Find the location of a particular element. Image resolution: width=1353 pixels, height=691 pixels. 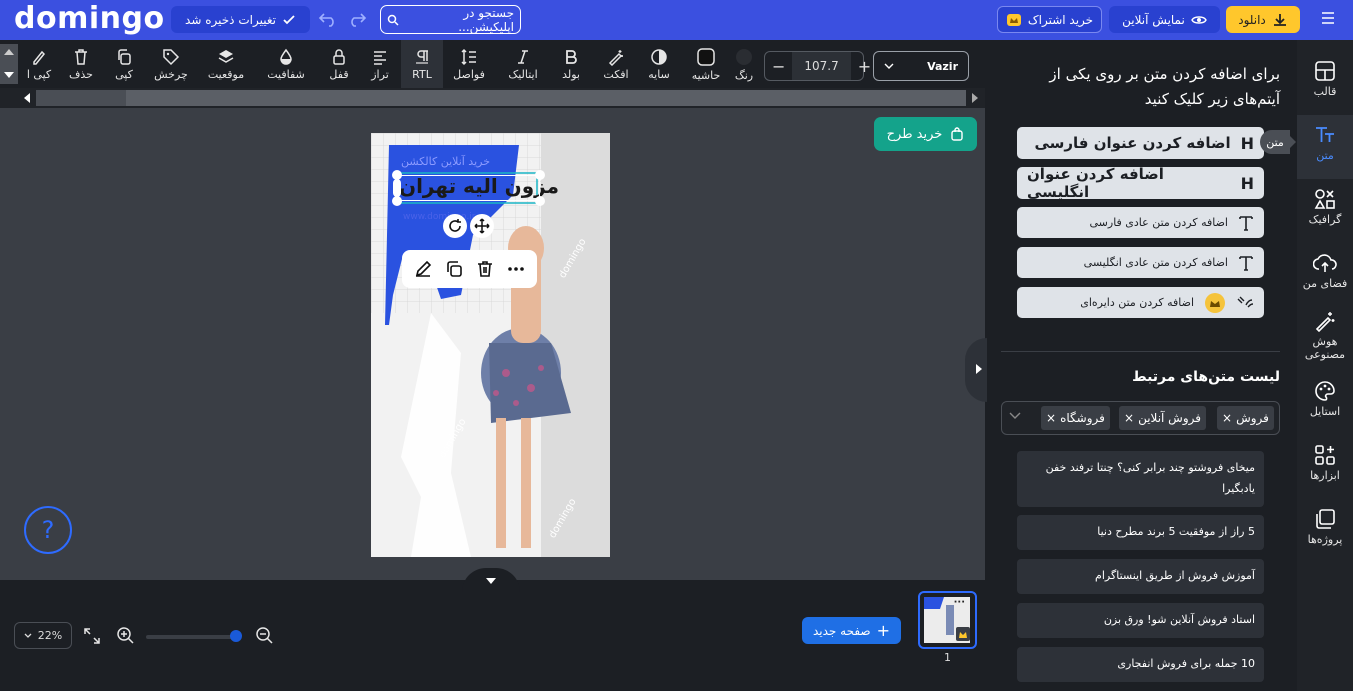

sidebar-item-graphics: گرافیک is located at coordinates (1325, 207).